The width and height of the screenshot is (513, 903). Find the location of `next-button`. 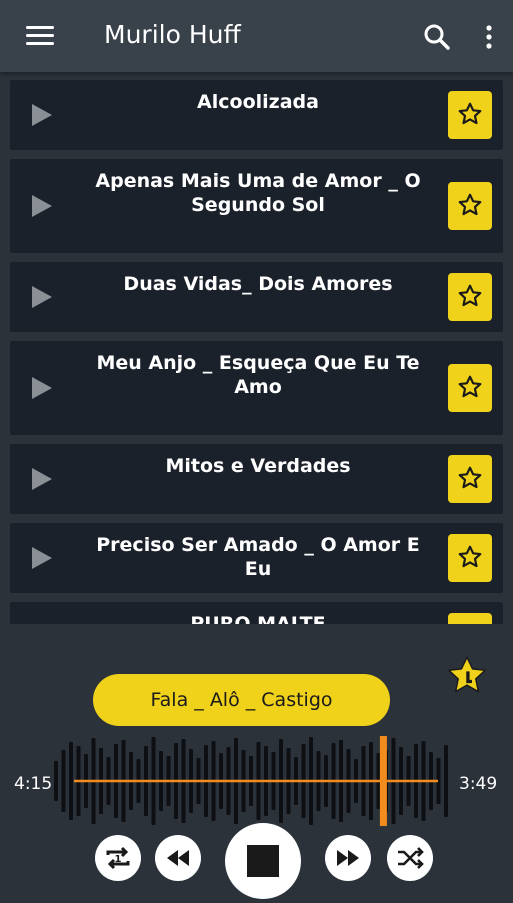

next-button is located at coordinates (348, 858).